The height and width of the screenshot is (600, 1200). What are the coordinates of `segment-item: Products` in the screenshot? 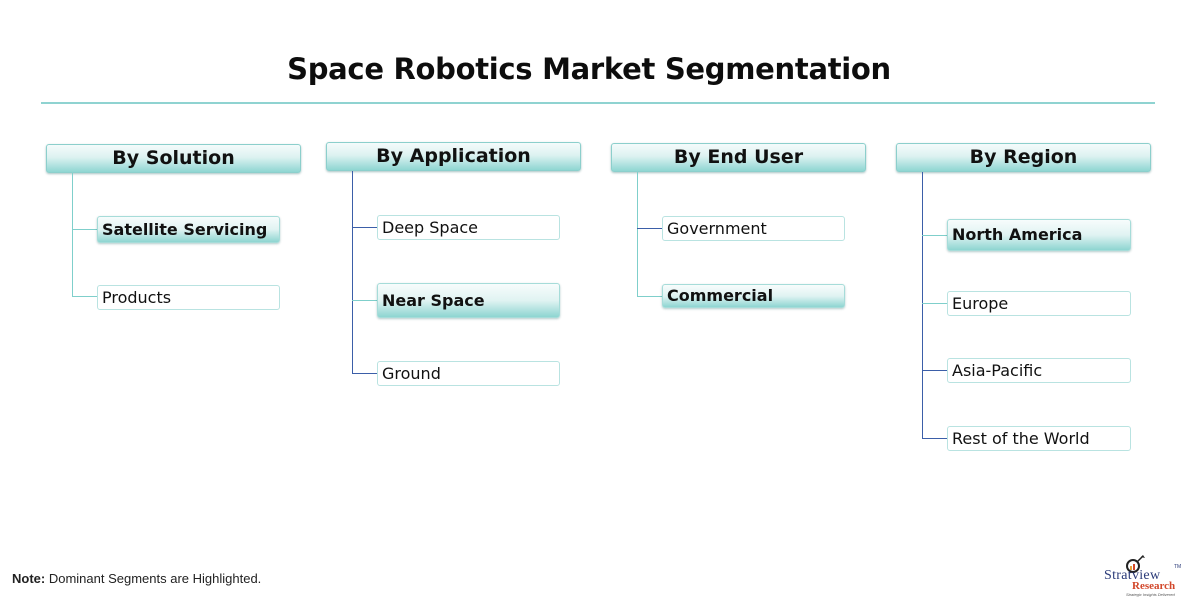 It's located at (188, 297).